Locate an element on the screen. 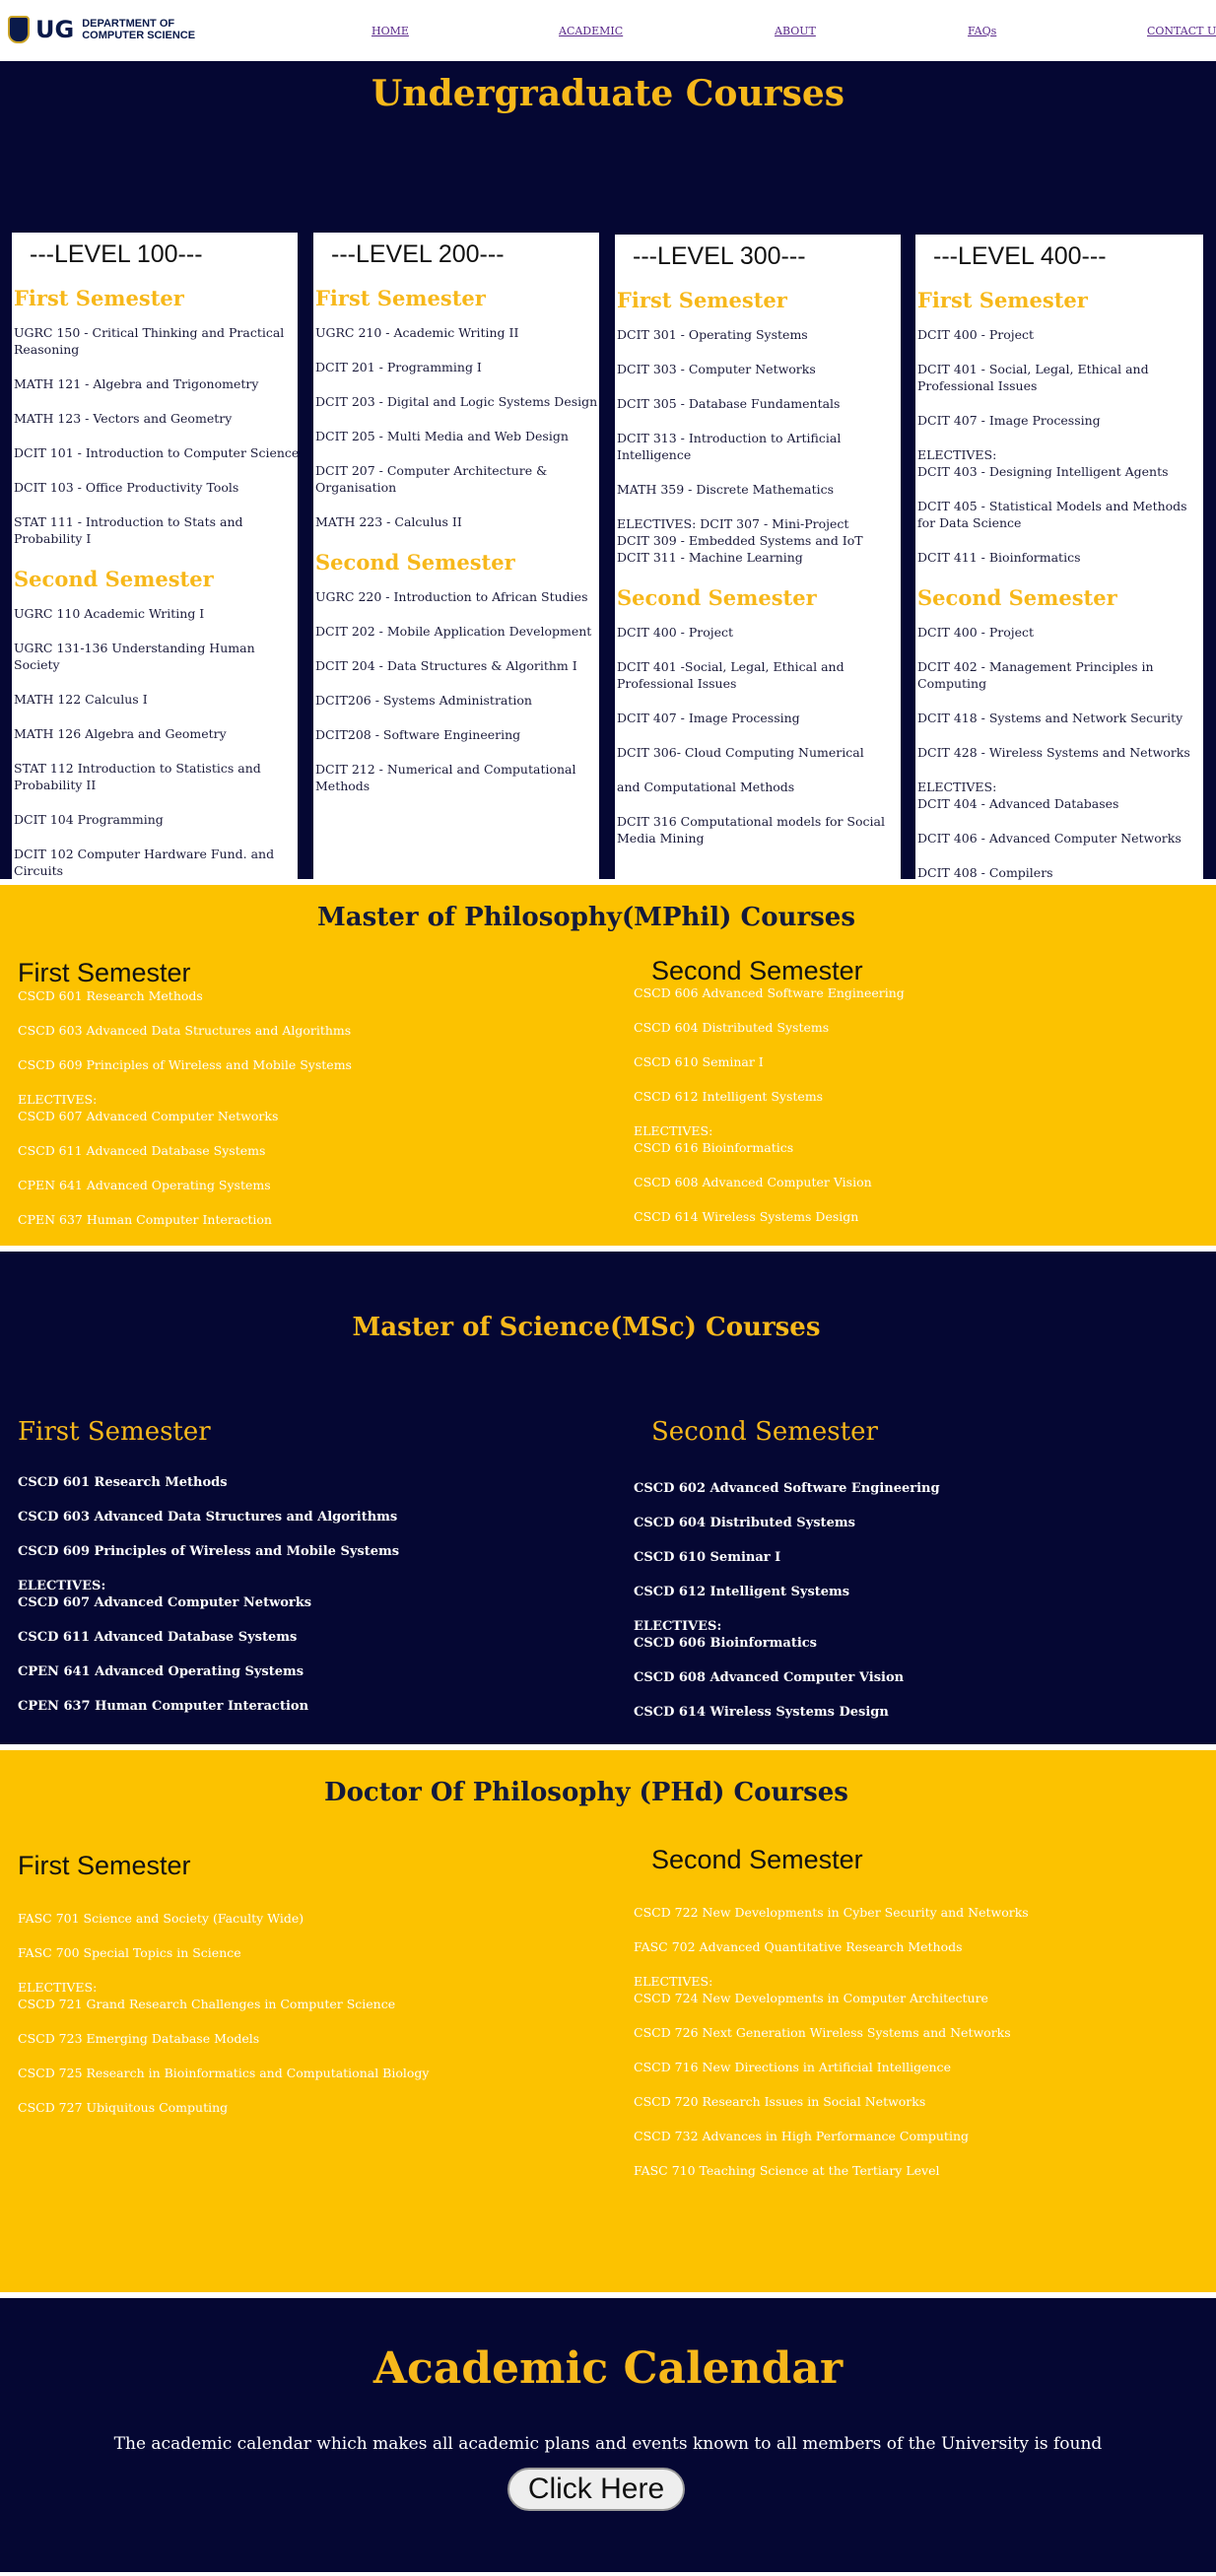 The width and height of the screenshot is (1216, 2576). course-item: DCIT 406 - Advanced Computer Networks is located at coordinates (1049, 838).